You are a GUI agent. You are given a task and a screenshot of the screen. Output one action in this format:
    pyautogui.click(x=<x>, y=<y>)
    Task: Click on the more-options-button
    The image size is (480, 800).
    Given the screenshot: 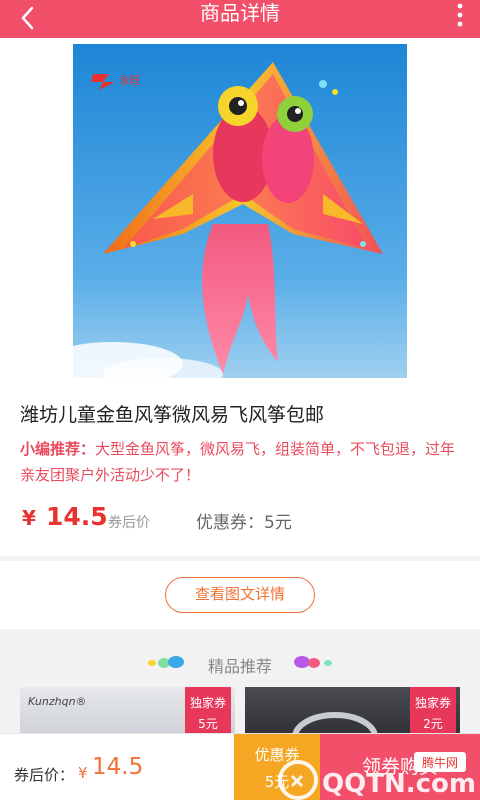 What is the action you would take?
    pyautogui.click(x=460, y=19)
    